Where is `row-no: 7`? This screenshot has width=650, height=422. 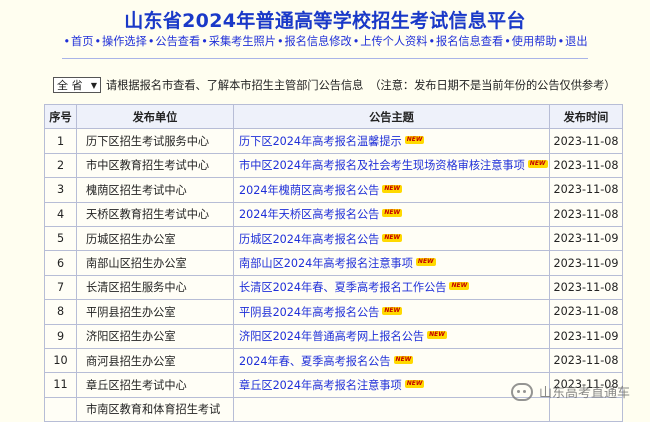 row-no: 7 is located at coordinates (60, 287).